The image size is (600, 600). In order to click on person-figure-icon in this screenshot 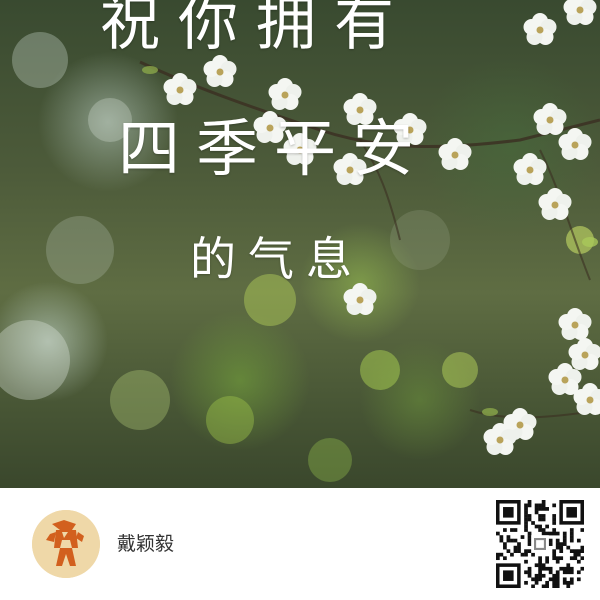, I will do `click(66, 544)`.